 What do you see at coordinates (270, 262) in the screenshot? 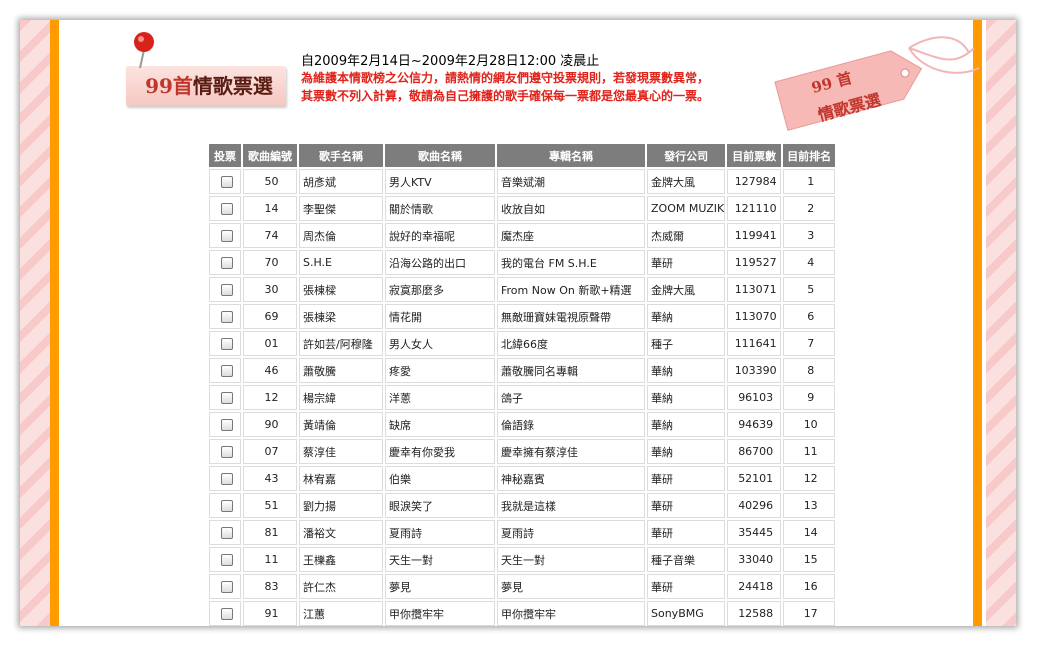
I see `song-number: 70` at bounding box center [270, 262].